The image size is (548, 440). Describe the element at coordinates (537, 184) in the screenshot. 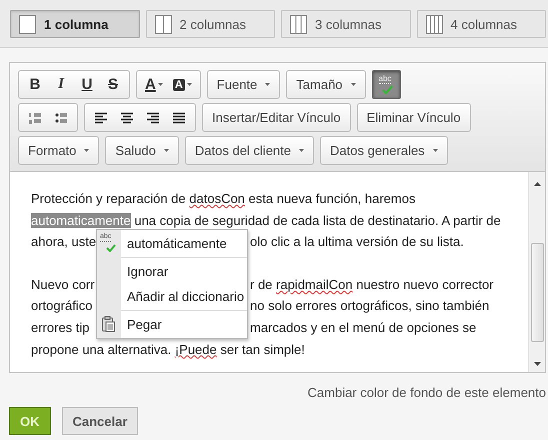

I see `scroll-up-icon` at that location.